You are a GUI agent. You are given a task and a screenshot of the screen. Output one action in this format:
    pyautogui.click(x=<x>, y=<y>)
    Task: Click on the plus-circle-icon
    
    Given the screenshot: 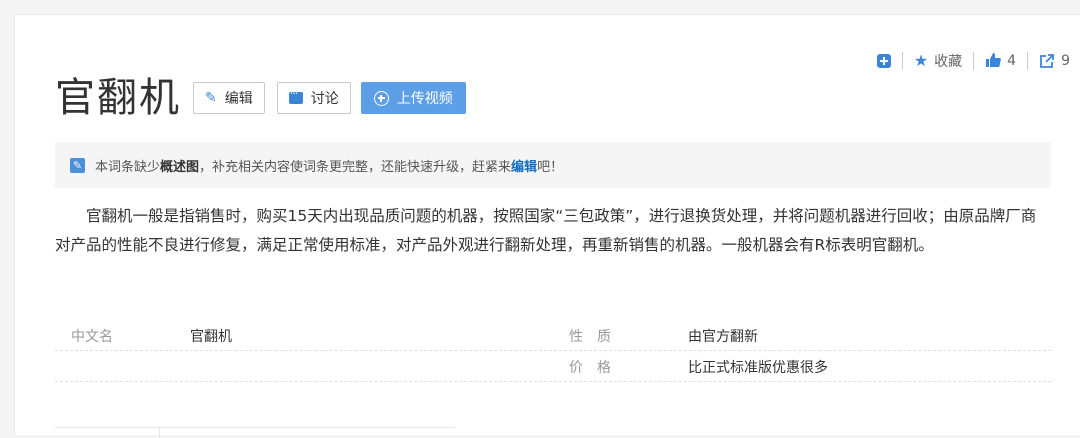 What is the action you would take?
    pyautogui.click(x=381, y=98)
    